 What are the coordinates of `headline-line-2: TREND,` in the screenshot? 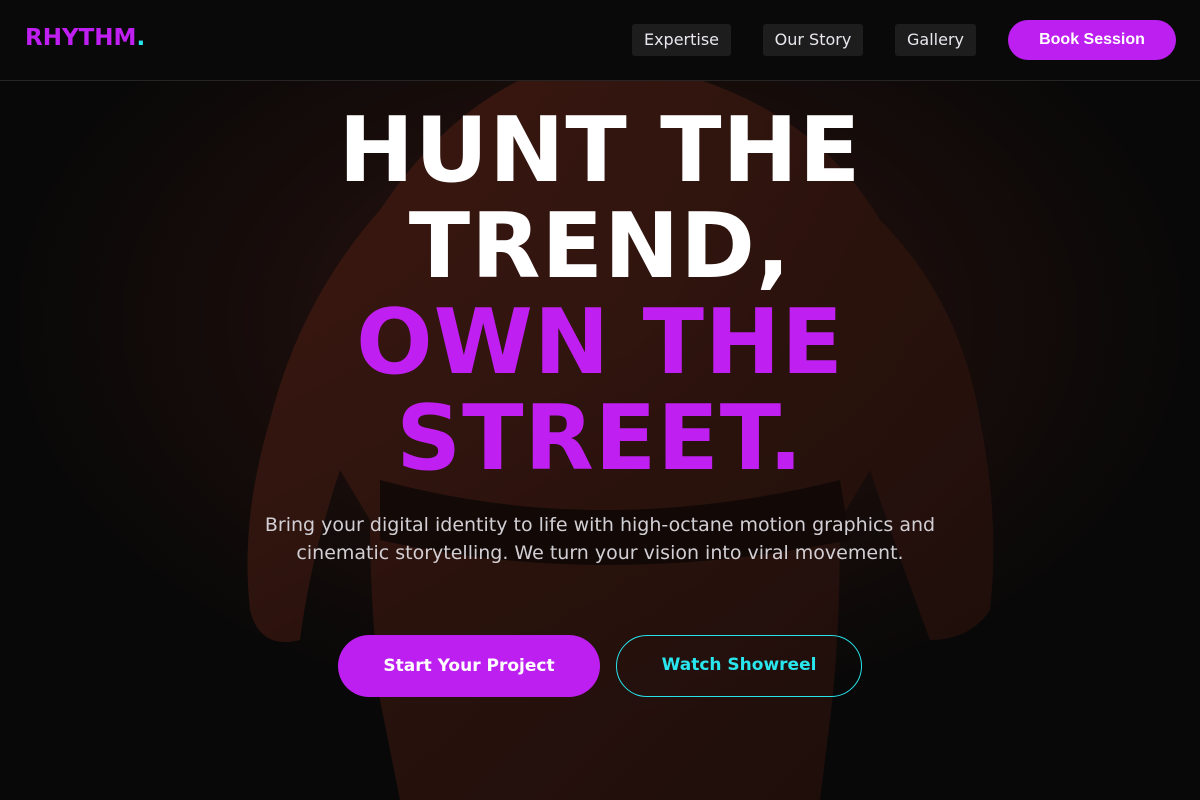 It's located at (600, 246).